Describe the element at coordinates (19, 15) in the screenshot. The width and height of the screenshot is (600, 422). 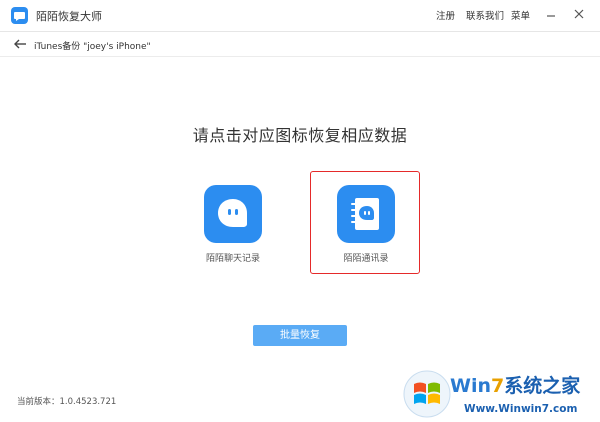
I see `app-logo-icon` at that location.